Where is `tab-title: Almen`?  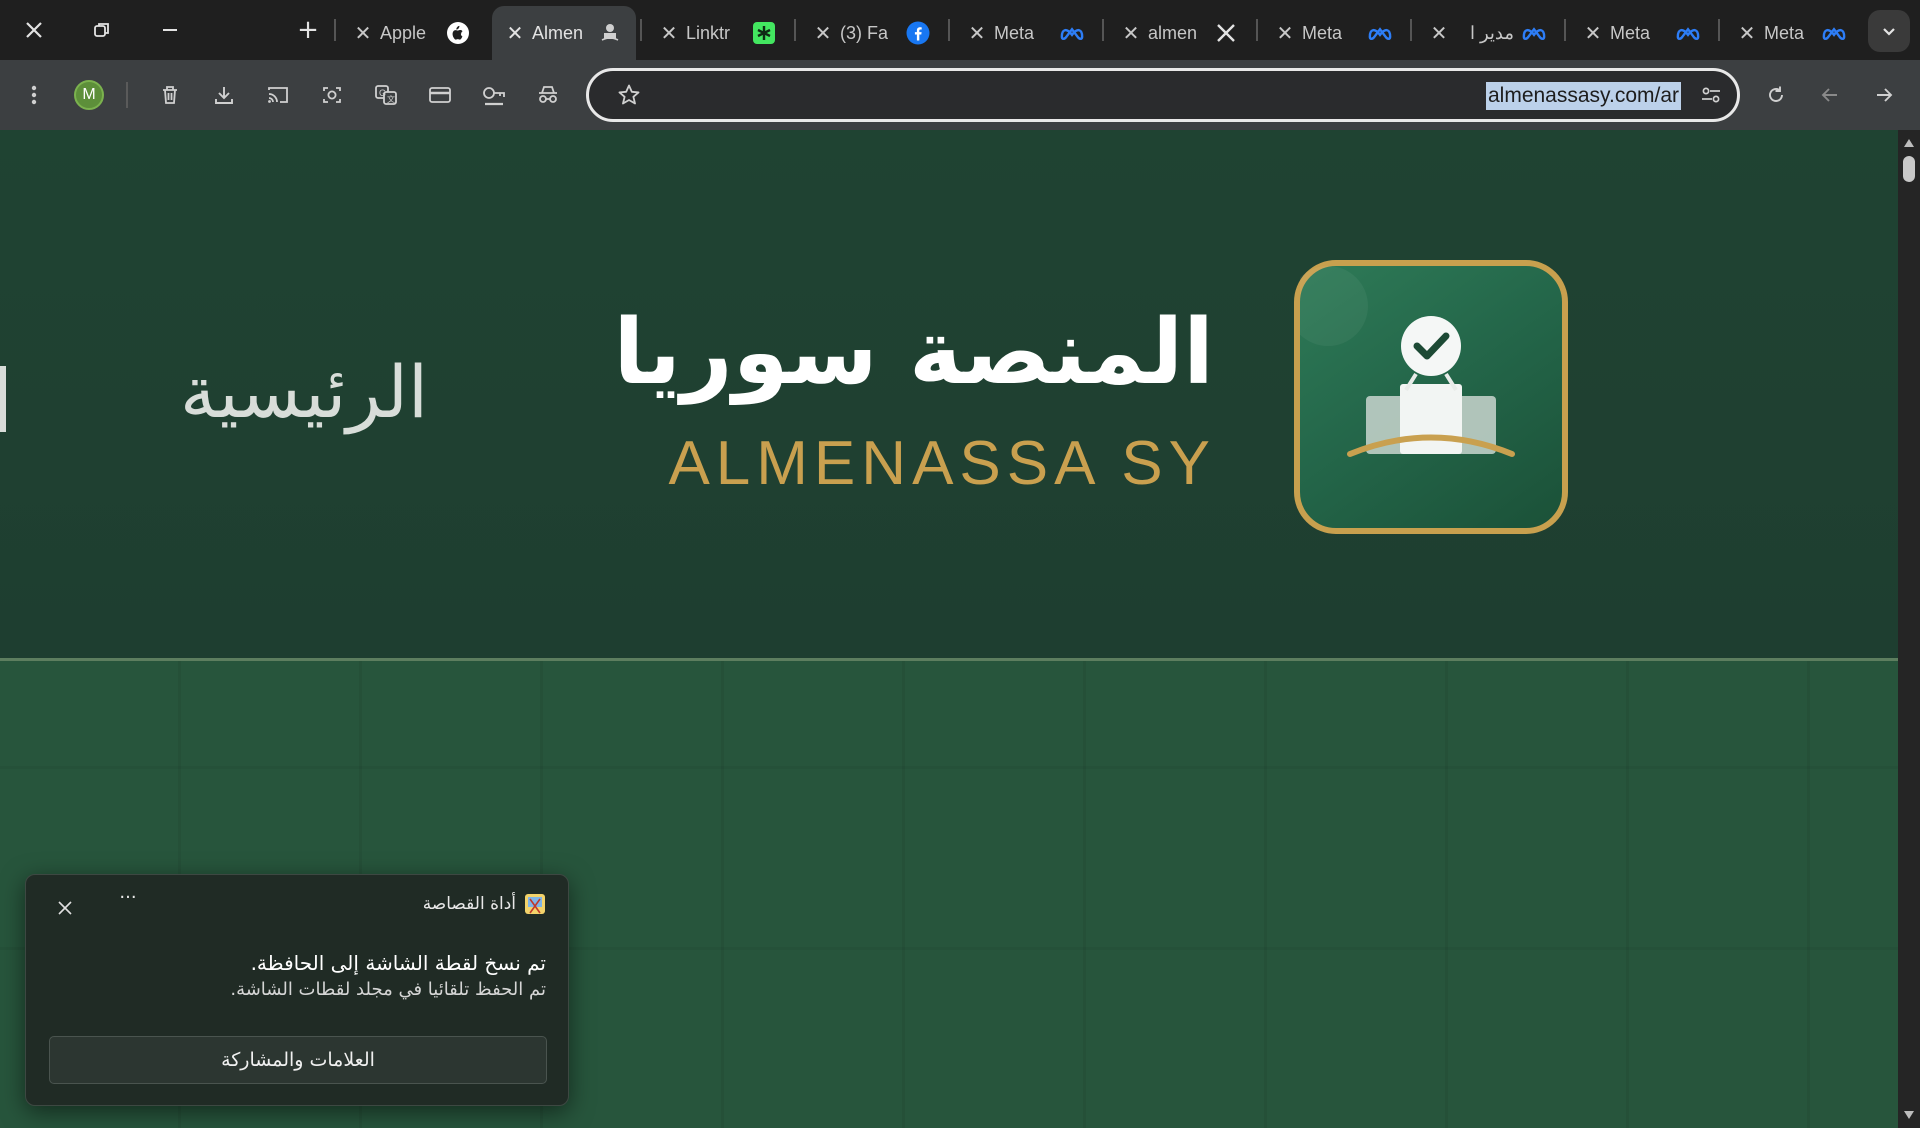 tab-title: Almen is located at coordinates (558, 32).